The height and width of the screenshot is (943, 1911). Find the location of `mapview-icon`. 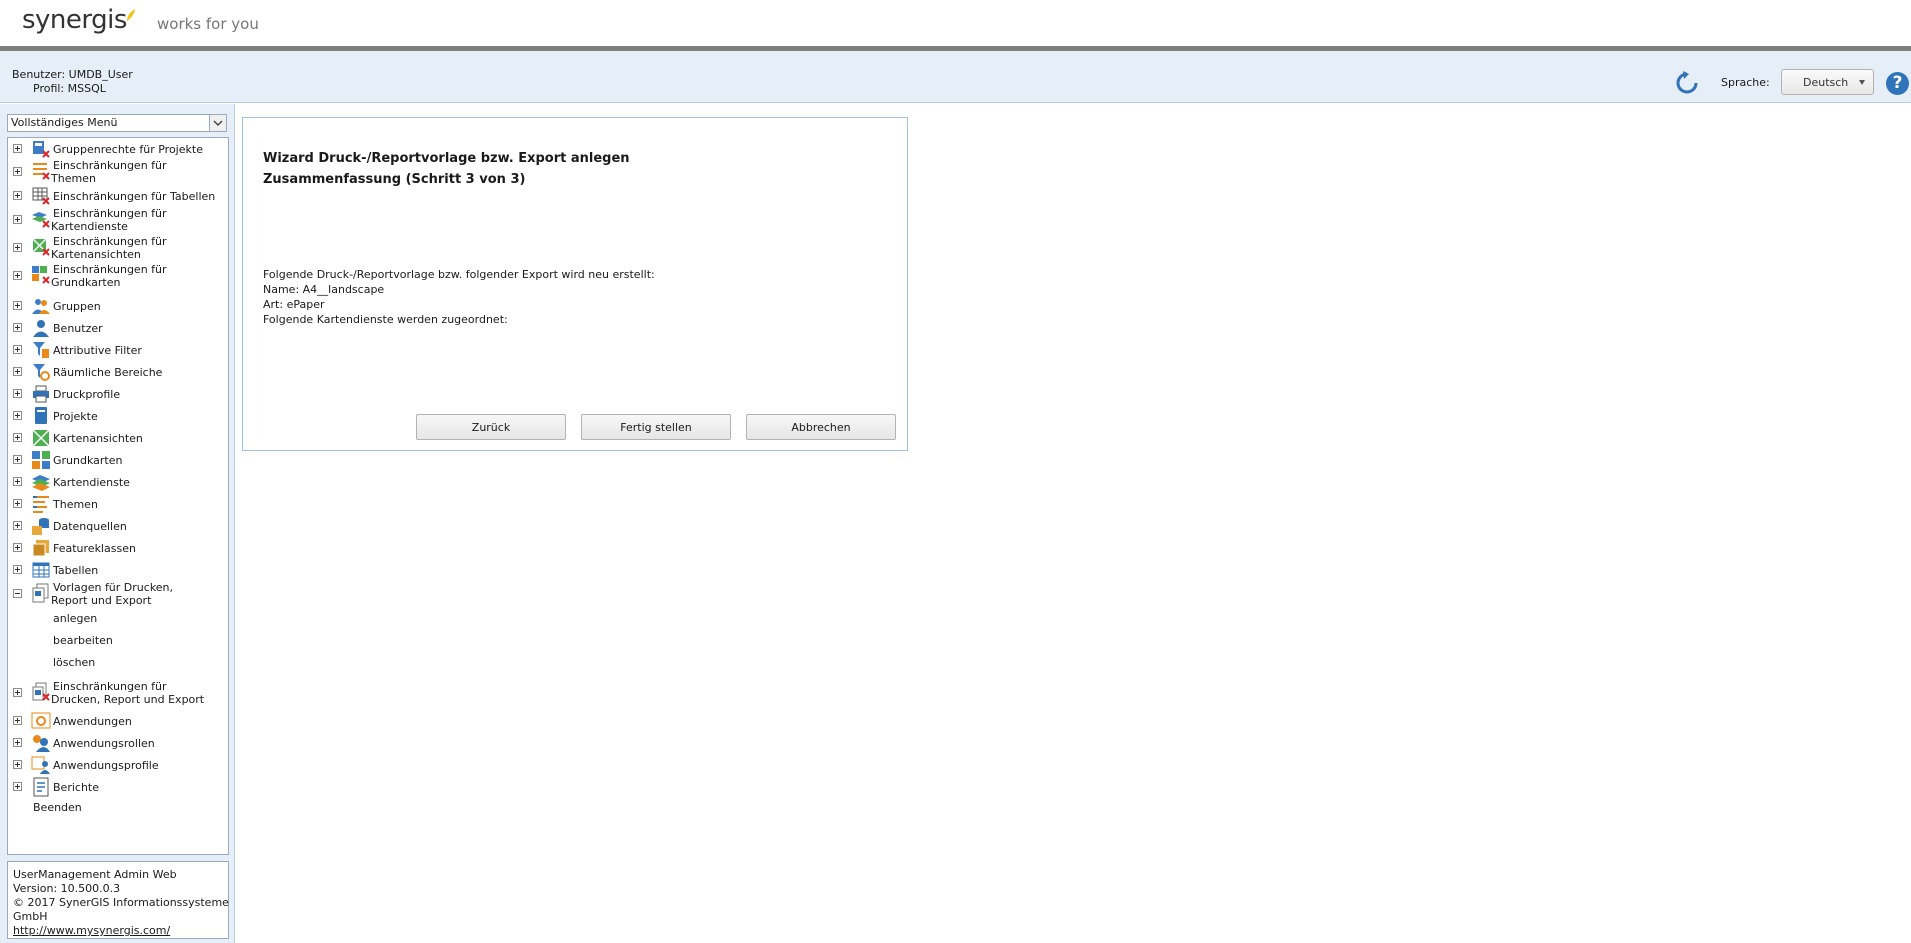

mapview-icon is located at coordinates (41, 438).